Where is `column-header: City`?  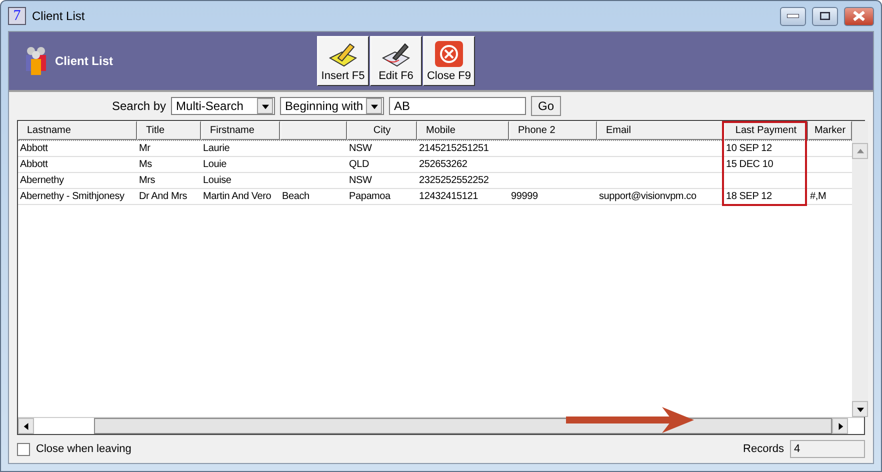 column-header: City is located at coordinates (382, 130).